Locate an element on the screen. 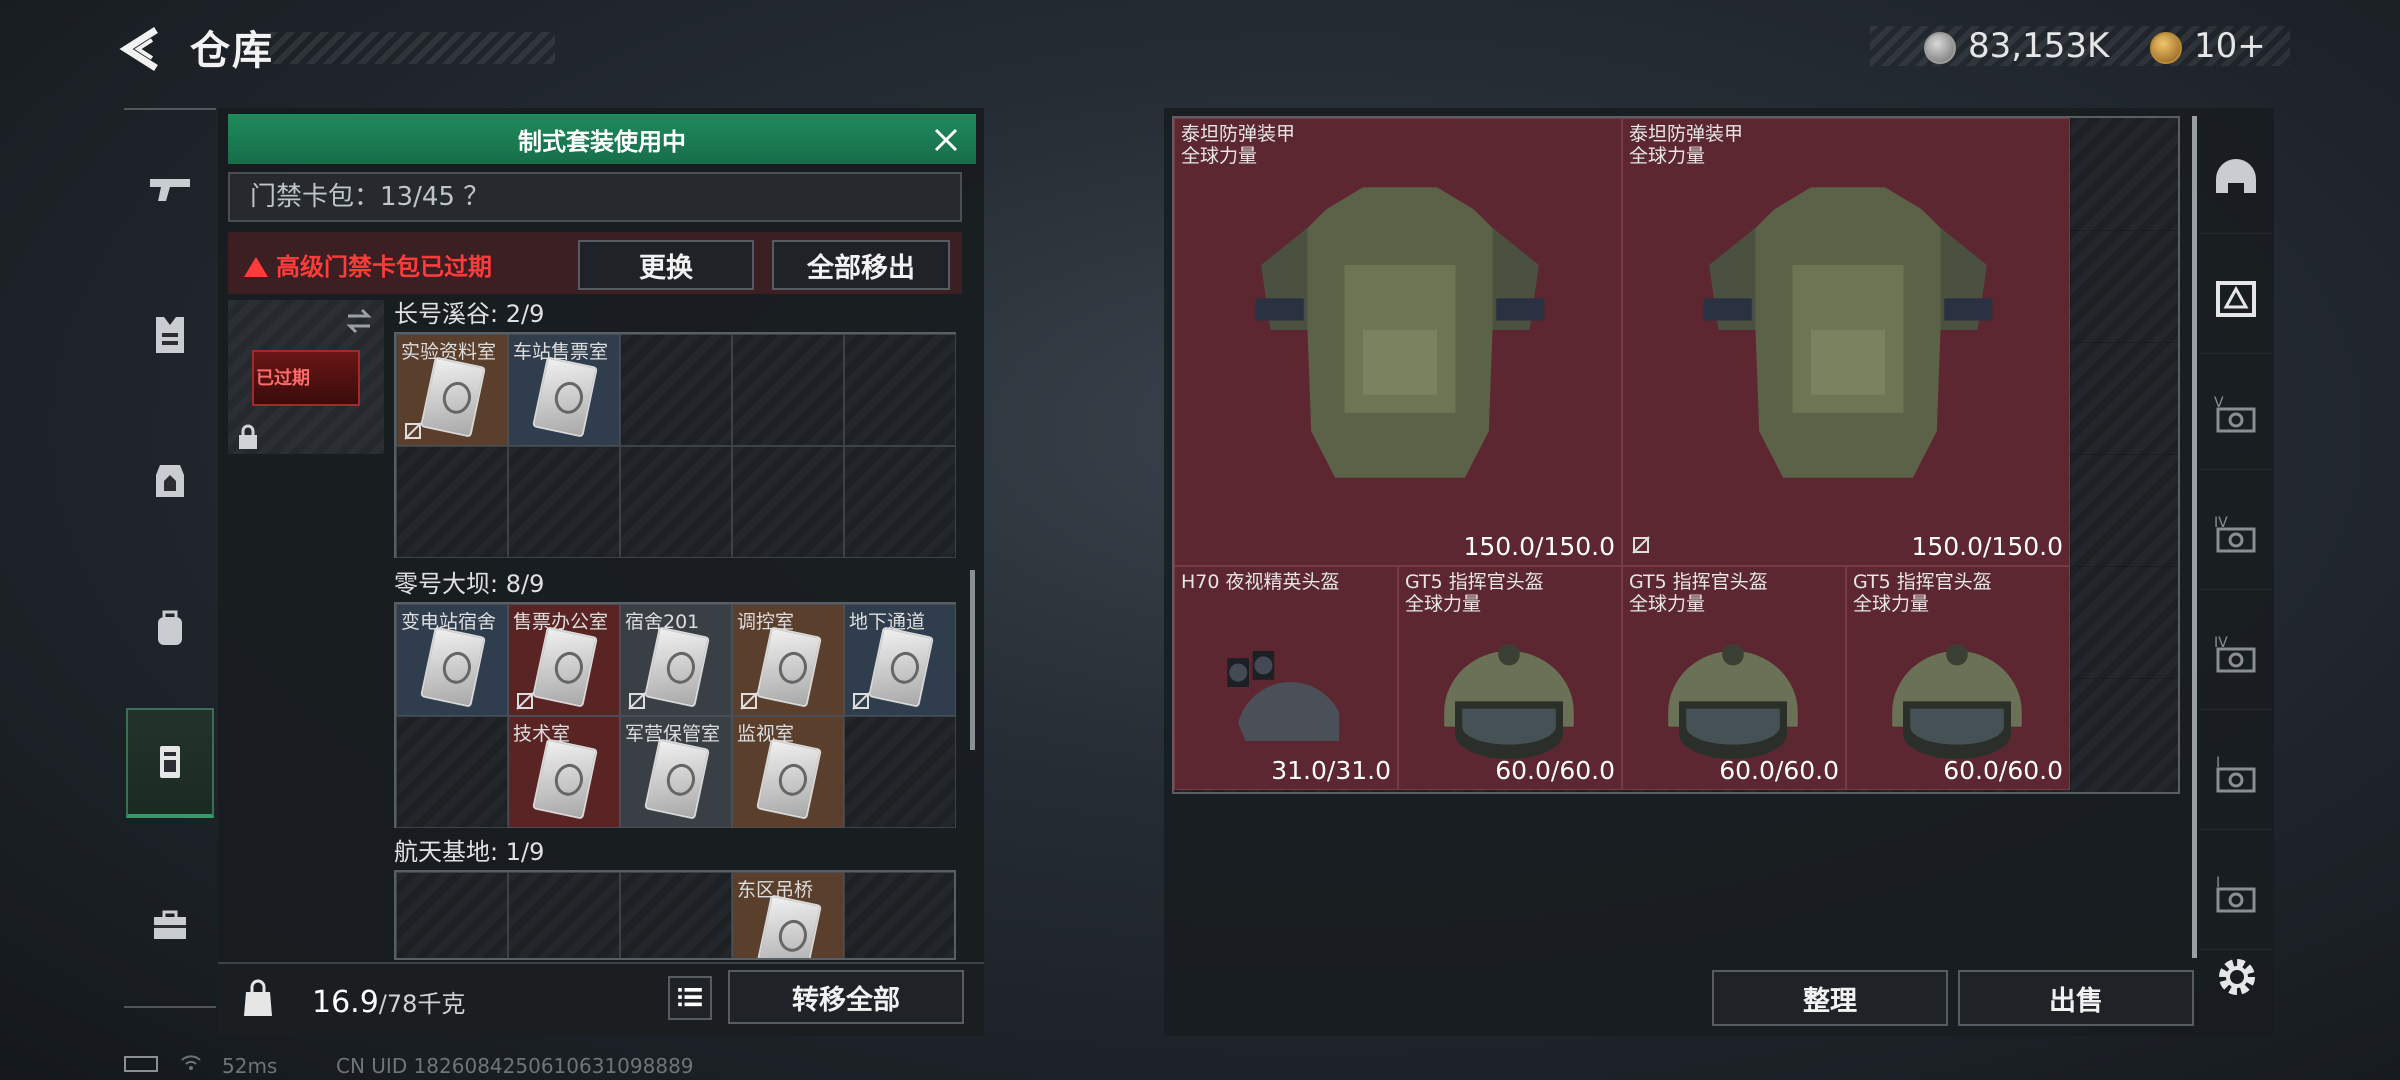 The width and height of the screenshot is (2400, 1080). section-label: 航天基地: 1/9 is located at coordinates (469, 852).